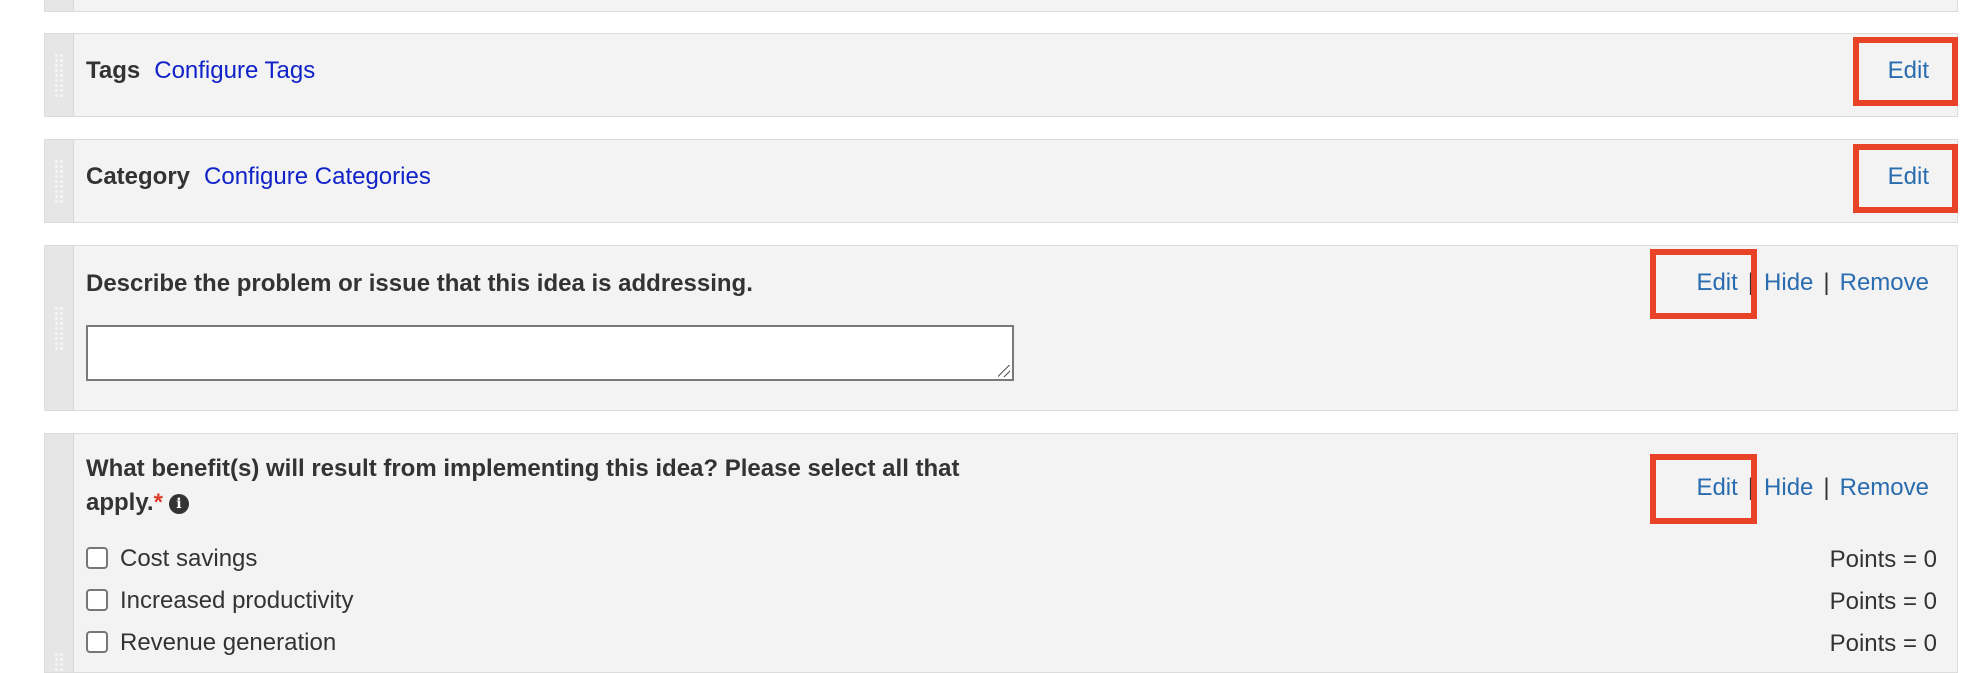  I want to click on problem-remove-link: Remove, so click(1884, 282).